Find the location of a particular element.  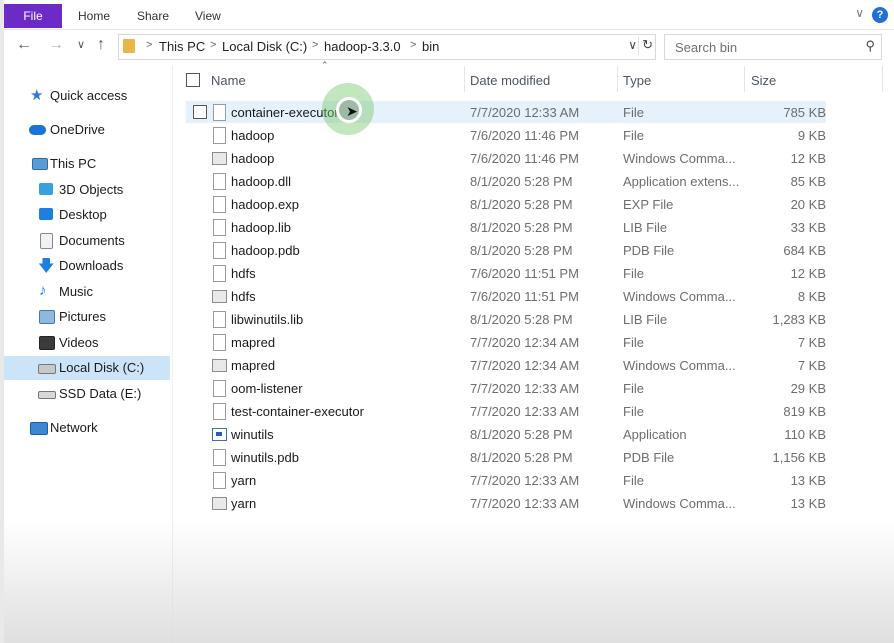

tab-home: Home is located at coordinates (94, 16).